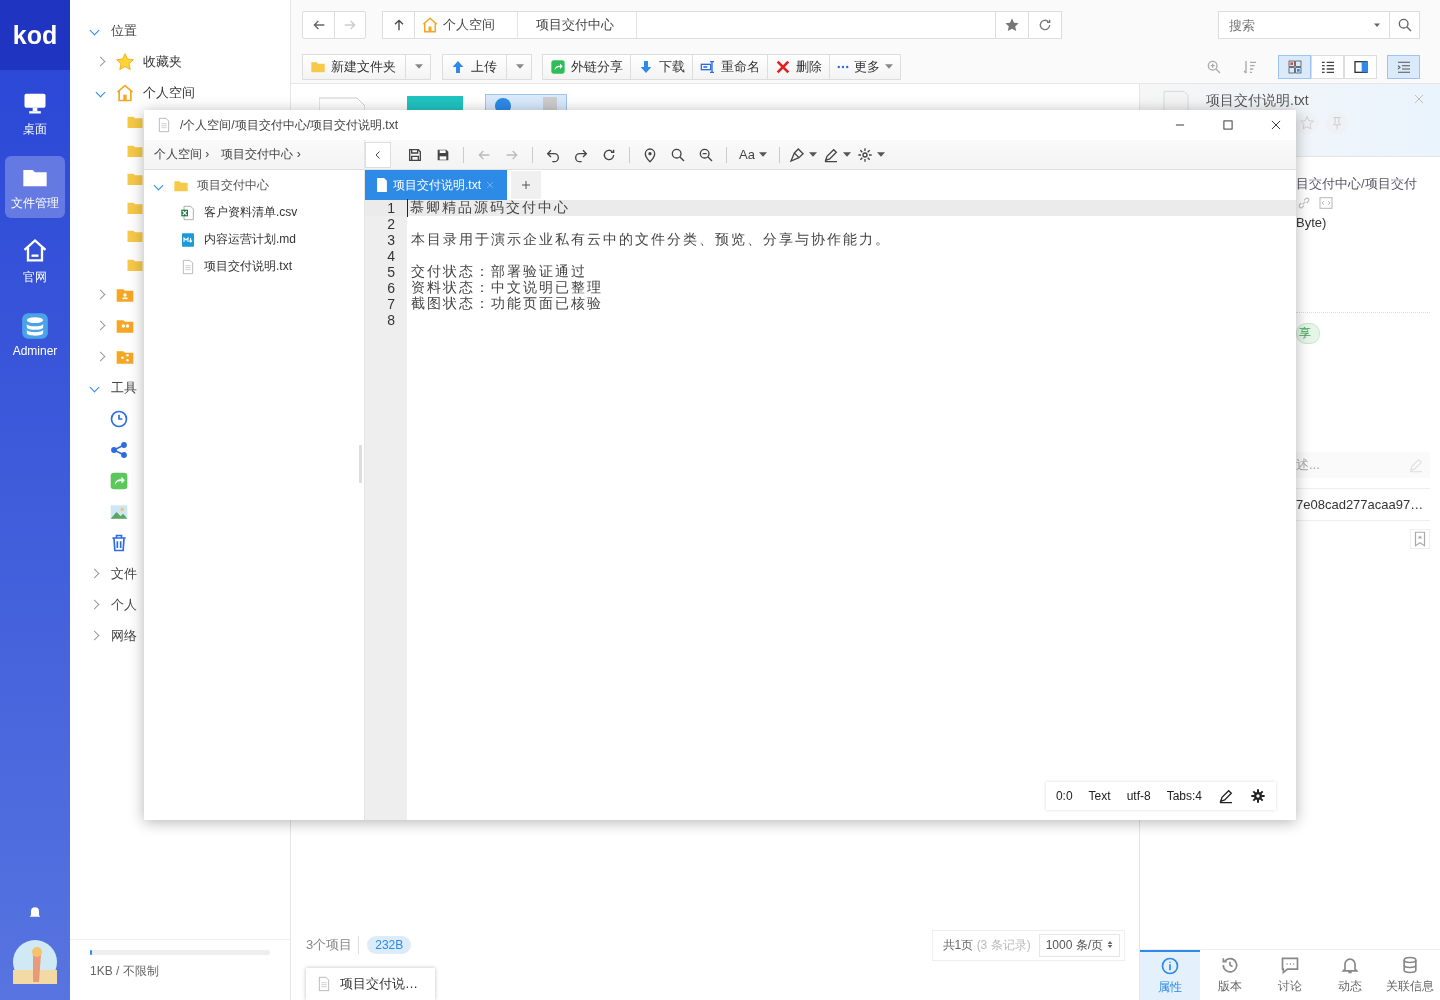  I want to click on file-size: Byte), so click(1311, 222).